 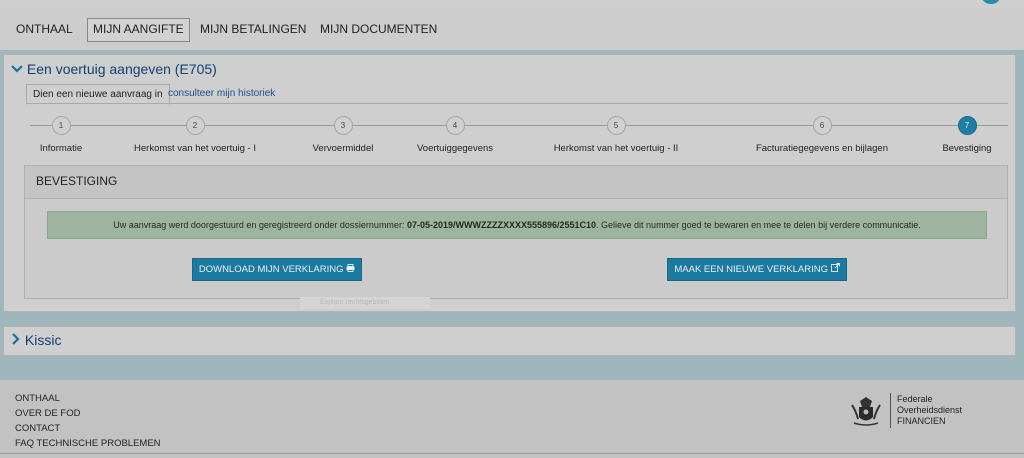 What do you see at coordinates (512, 4) in the screenshot?
I see `top-strip` at bounding box center [512, 4].